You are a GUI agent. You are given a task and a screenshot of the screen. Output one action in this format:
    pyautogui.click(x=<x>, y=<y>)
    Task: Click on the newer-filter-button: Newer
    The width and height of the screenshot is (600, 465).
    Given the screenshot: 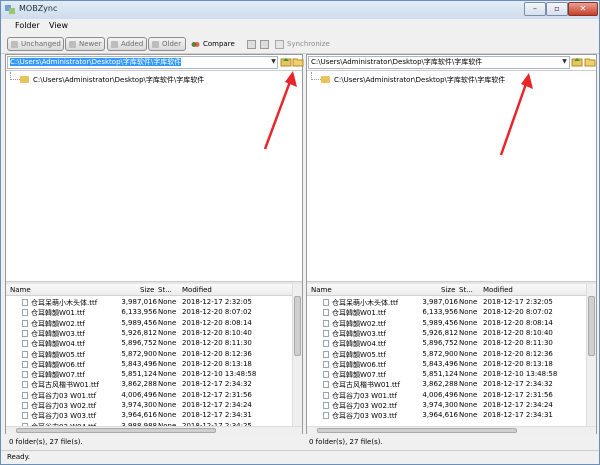 What is the action you would take?
    pyautogui.click(x=85, y=44)
    